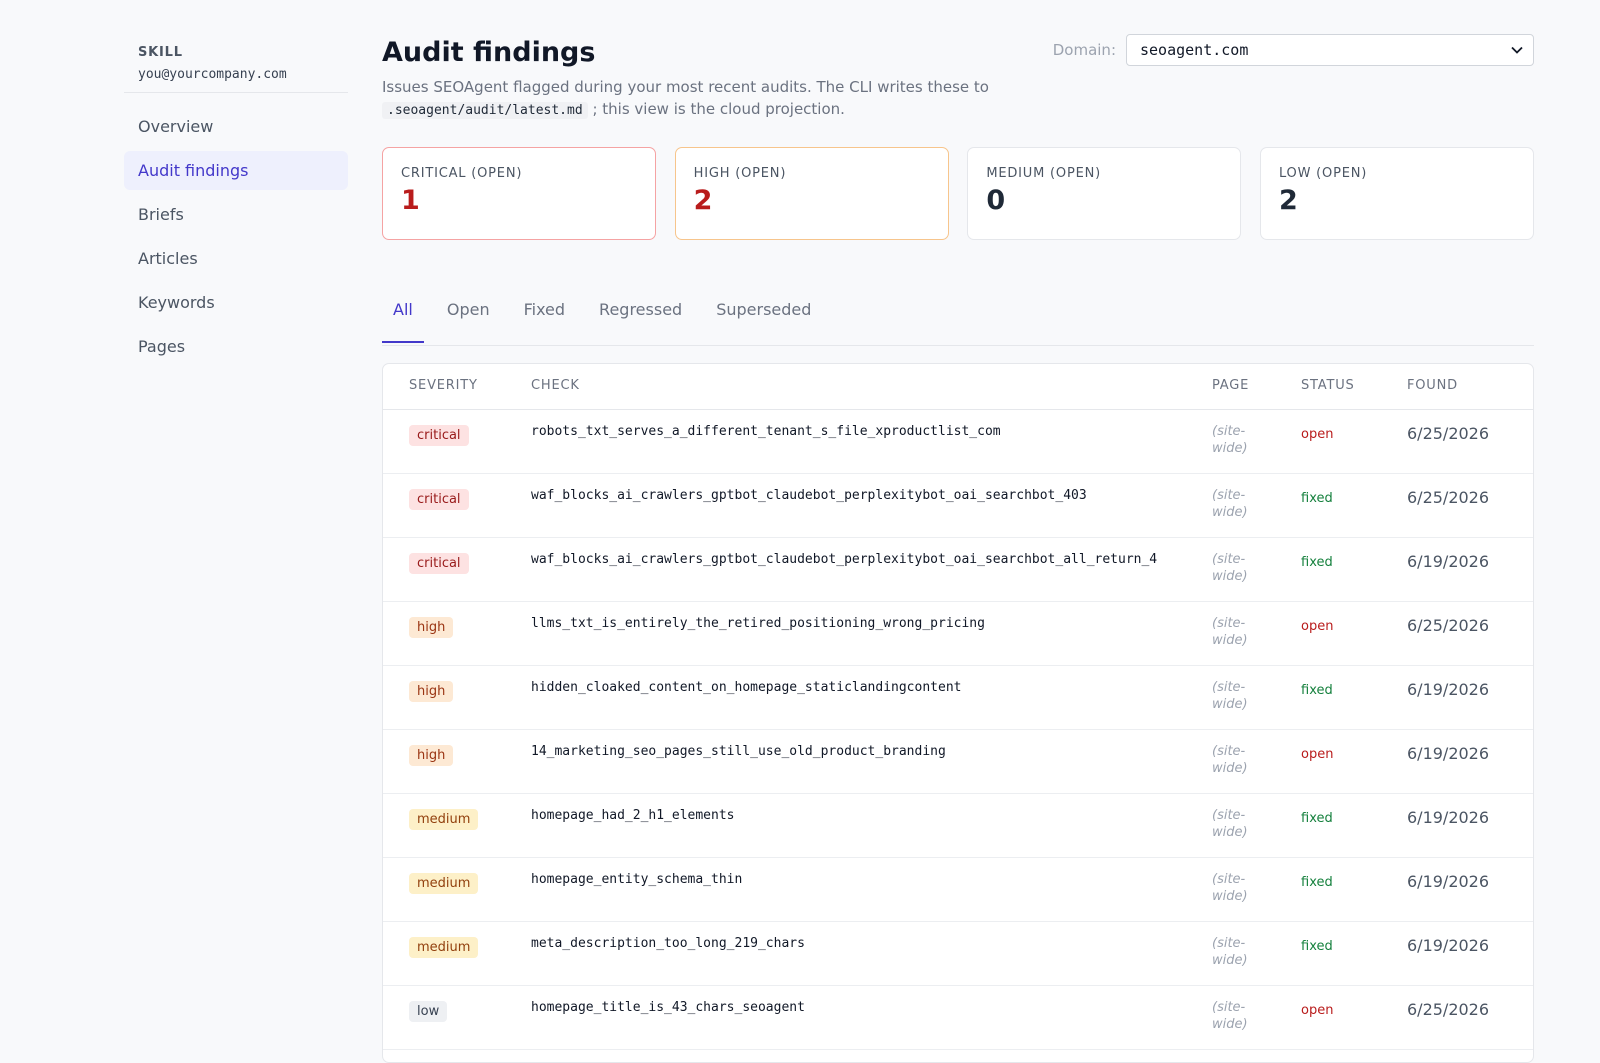 Image resolution: width=1600 pixels, height=1063 pixels. What do you see at coordinates (996, 200) in the screenshot?
I see `card-count: 0` at bounding box center [996, 200].